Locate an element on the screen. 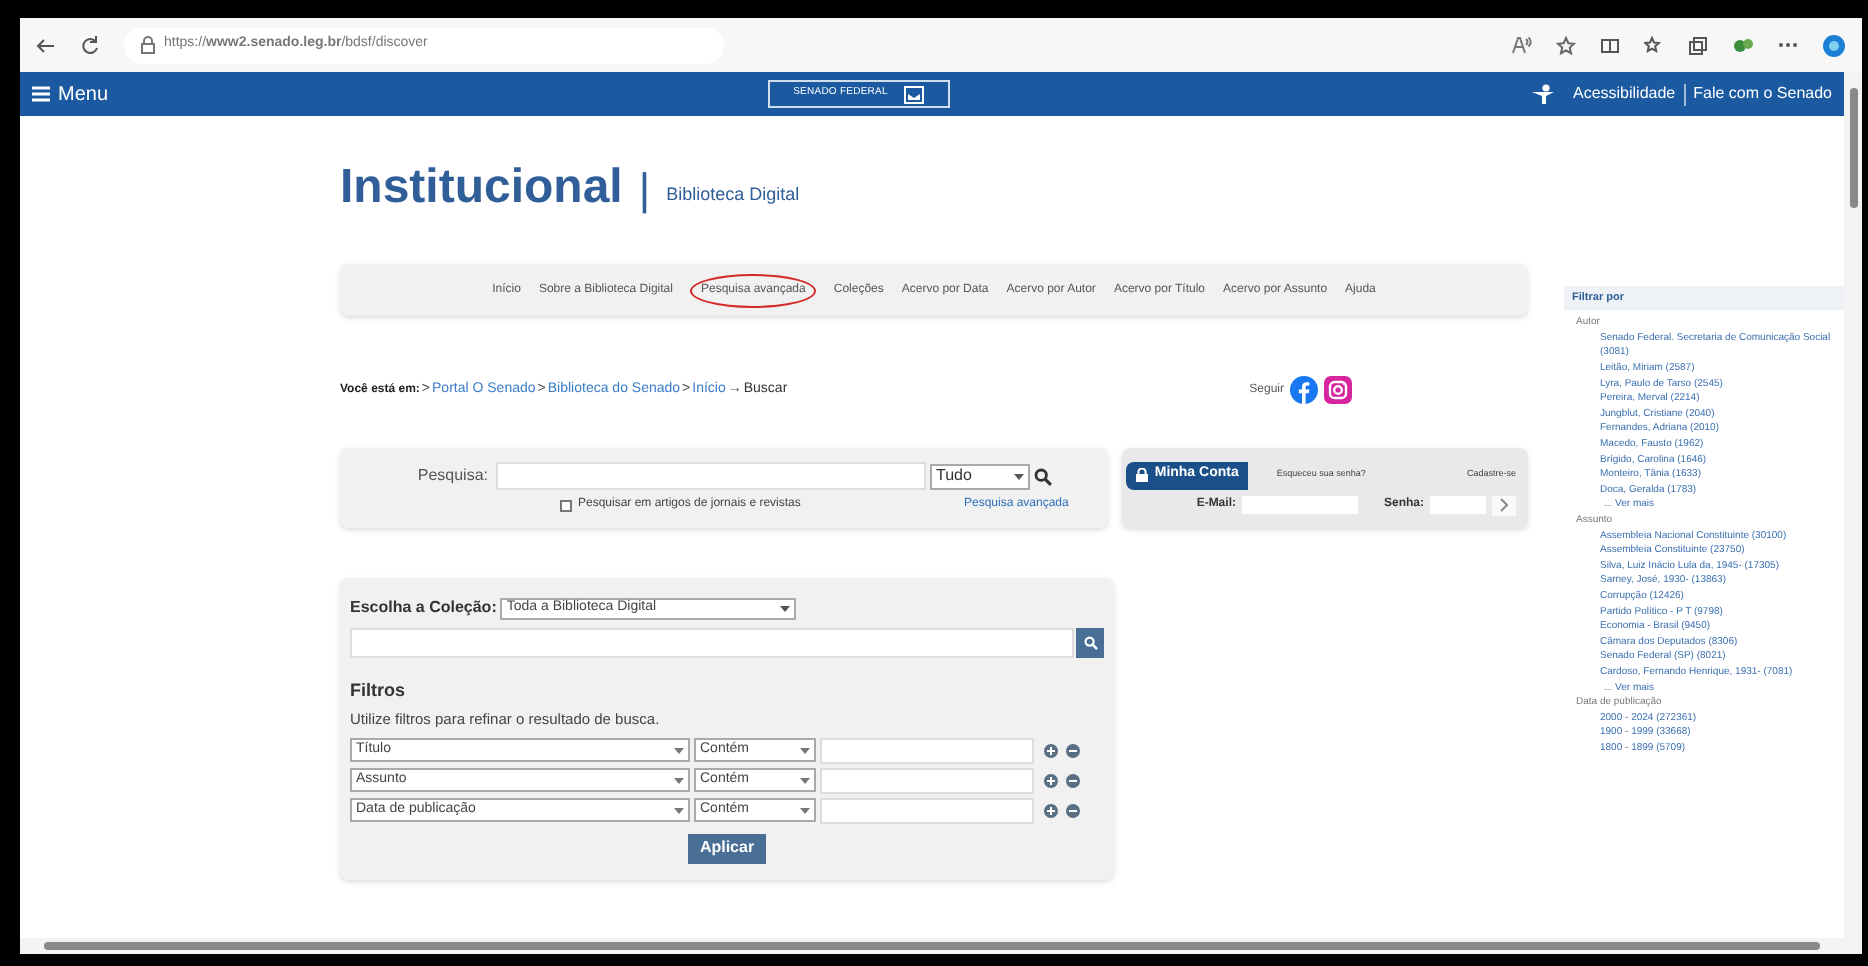 The image size is (1868, 966). search-field is located at coordinates (711, 476).